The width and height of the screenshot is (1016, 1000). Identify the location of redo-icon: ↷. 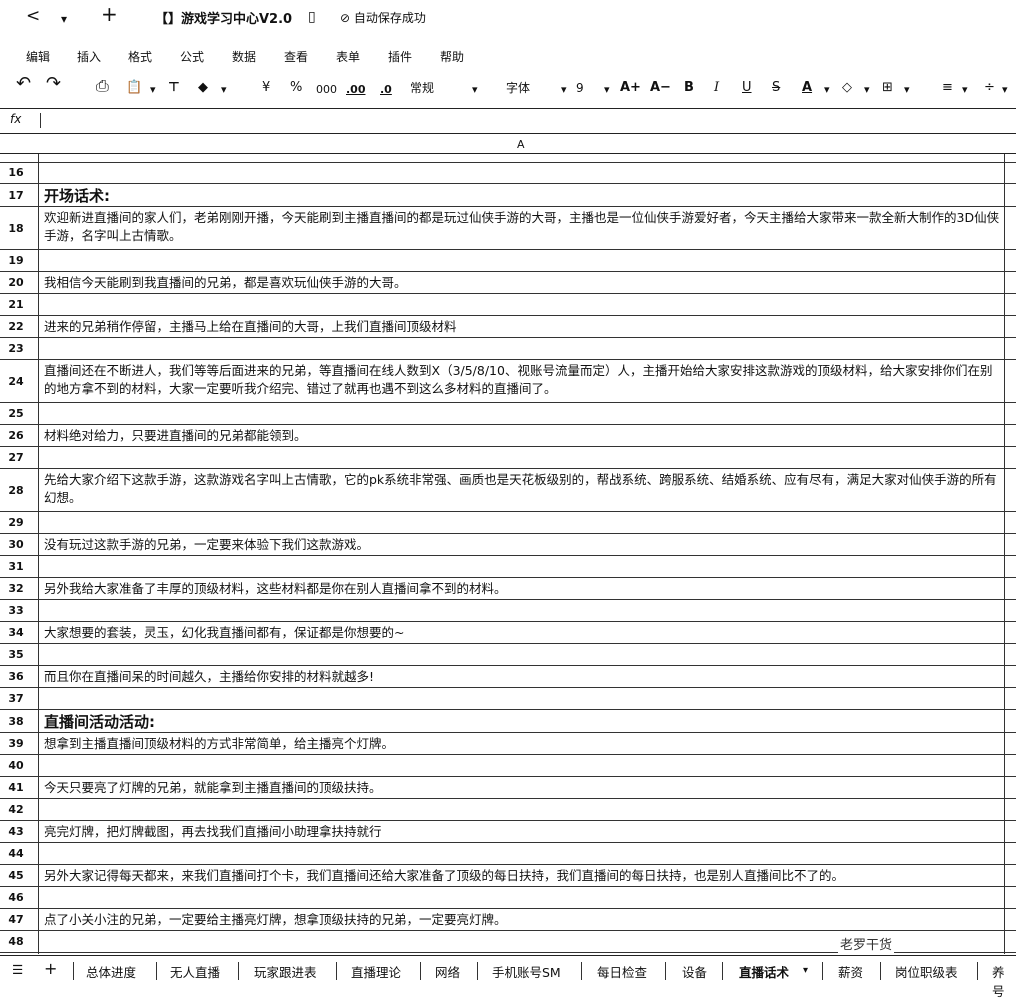
(53, 84).